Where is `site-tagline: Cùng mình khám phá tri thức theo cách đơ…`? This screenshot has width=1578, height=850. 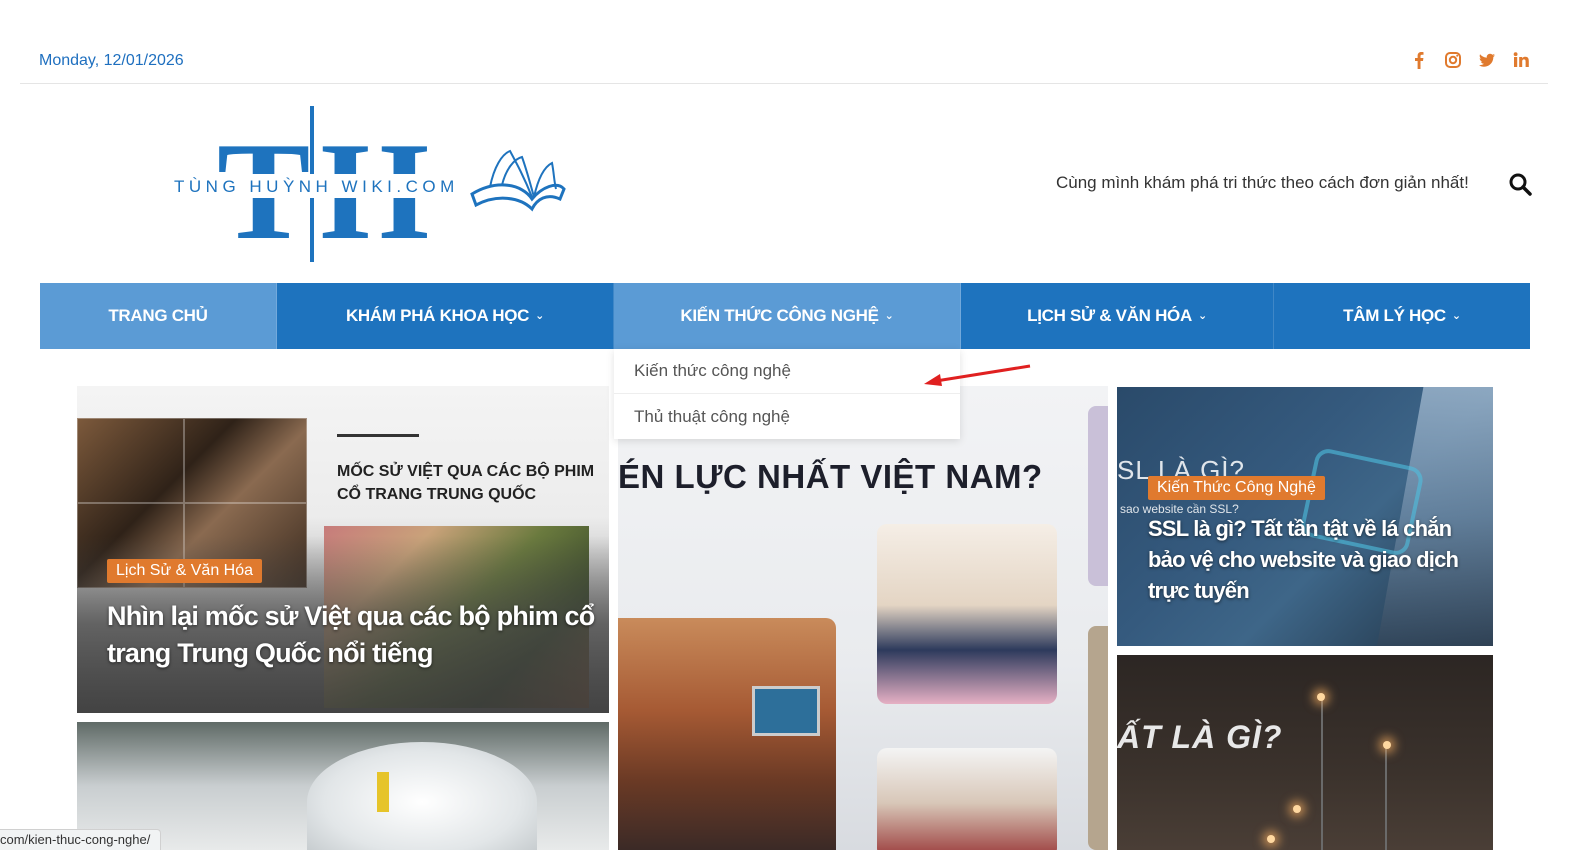 site-tagline: Cùng mình khám phá tri thức theo cách đơ… is located at coordinates (1262, 182).